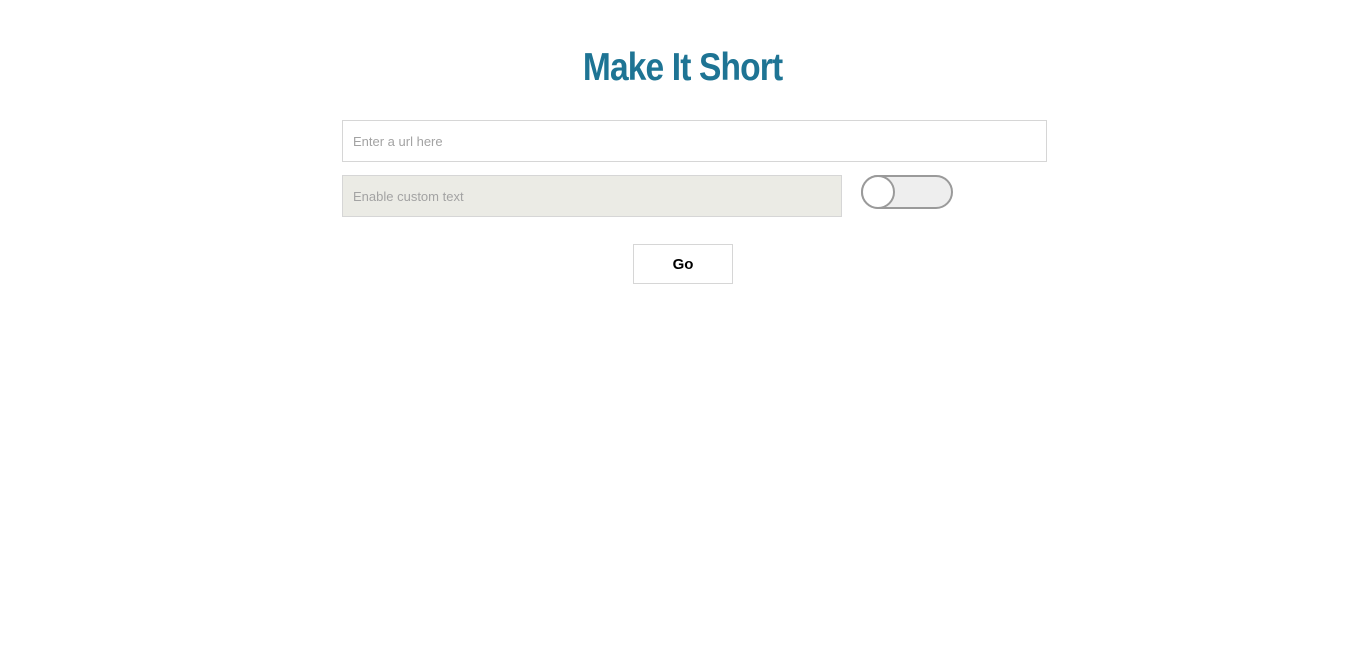 The width and height of the screenshot is (1365, 666). What do you see at coordinates (694, 141) in the screenshot?
I see `url-input` at bounding box center [694, 141].